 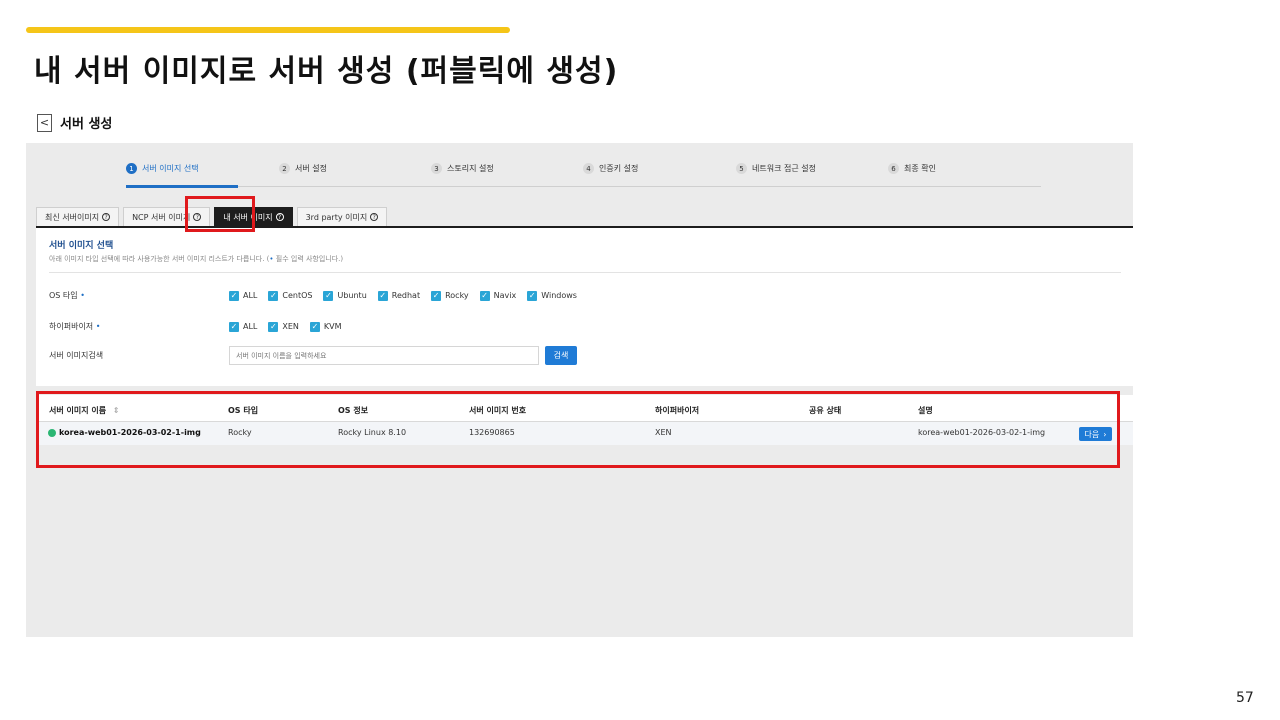 I want to click on step-label: 네트워크 접근 설정, so click(x=784, y=168).